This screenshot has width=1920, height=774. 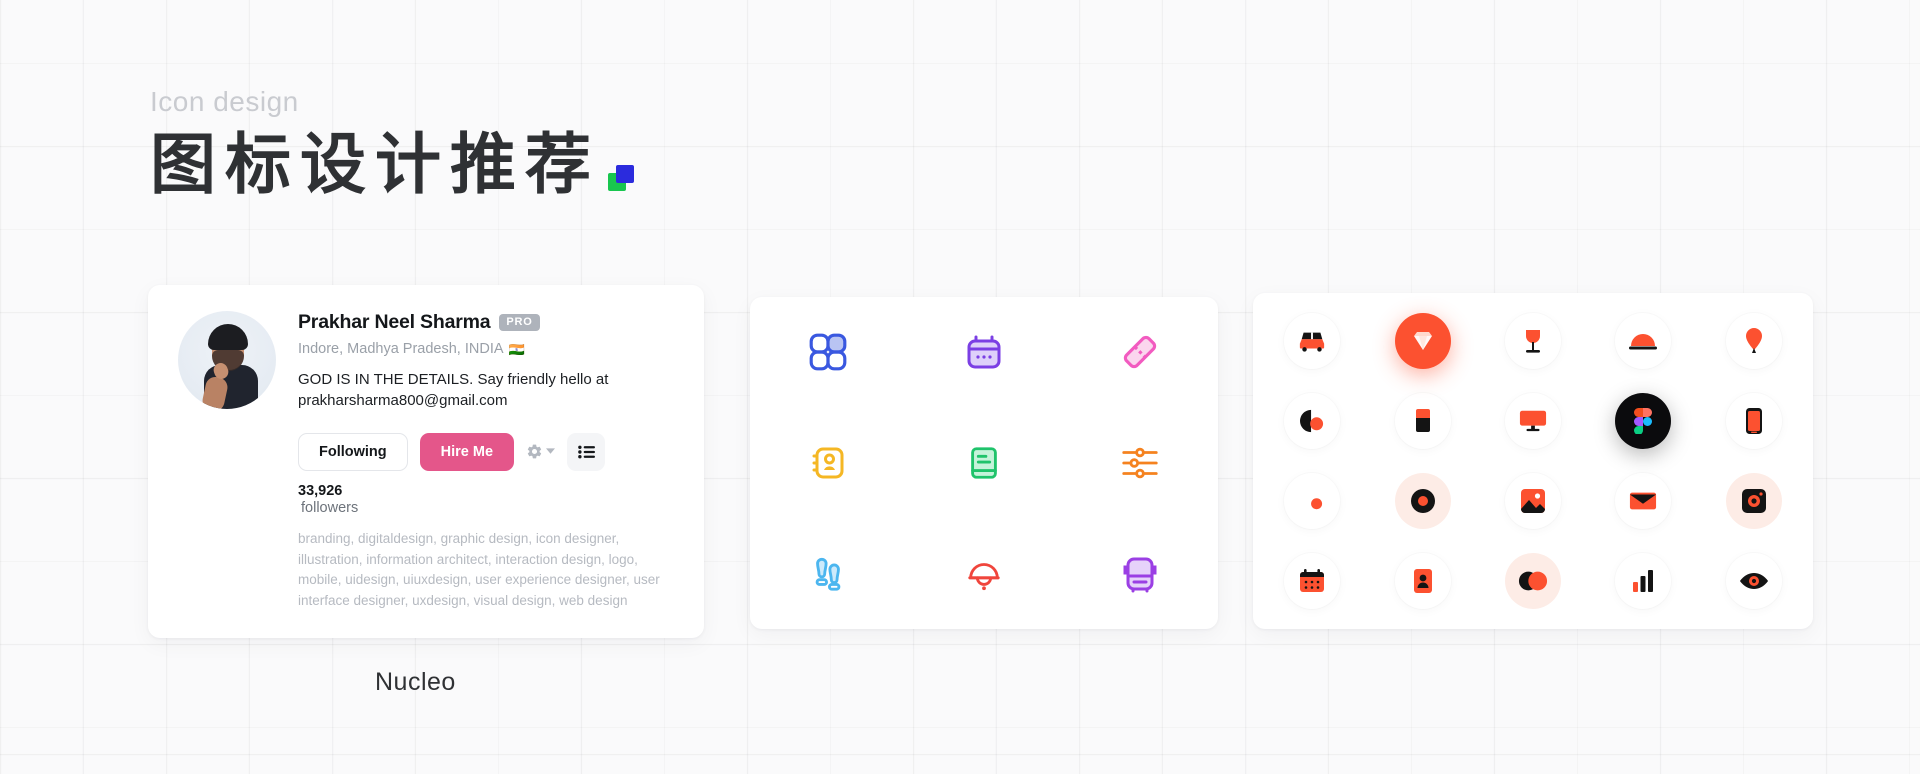 I want to click on bell-jellyfish-icon, so click(x=984, y=574).